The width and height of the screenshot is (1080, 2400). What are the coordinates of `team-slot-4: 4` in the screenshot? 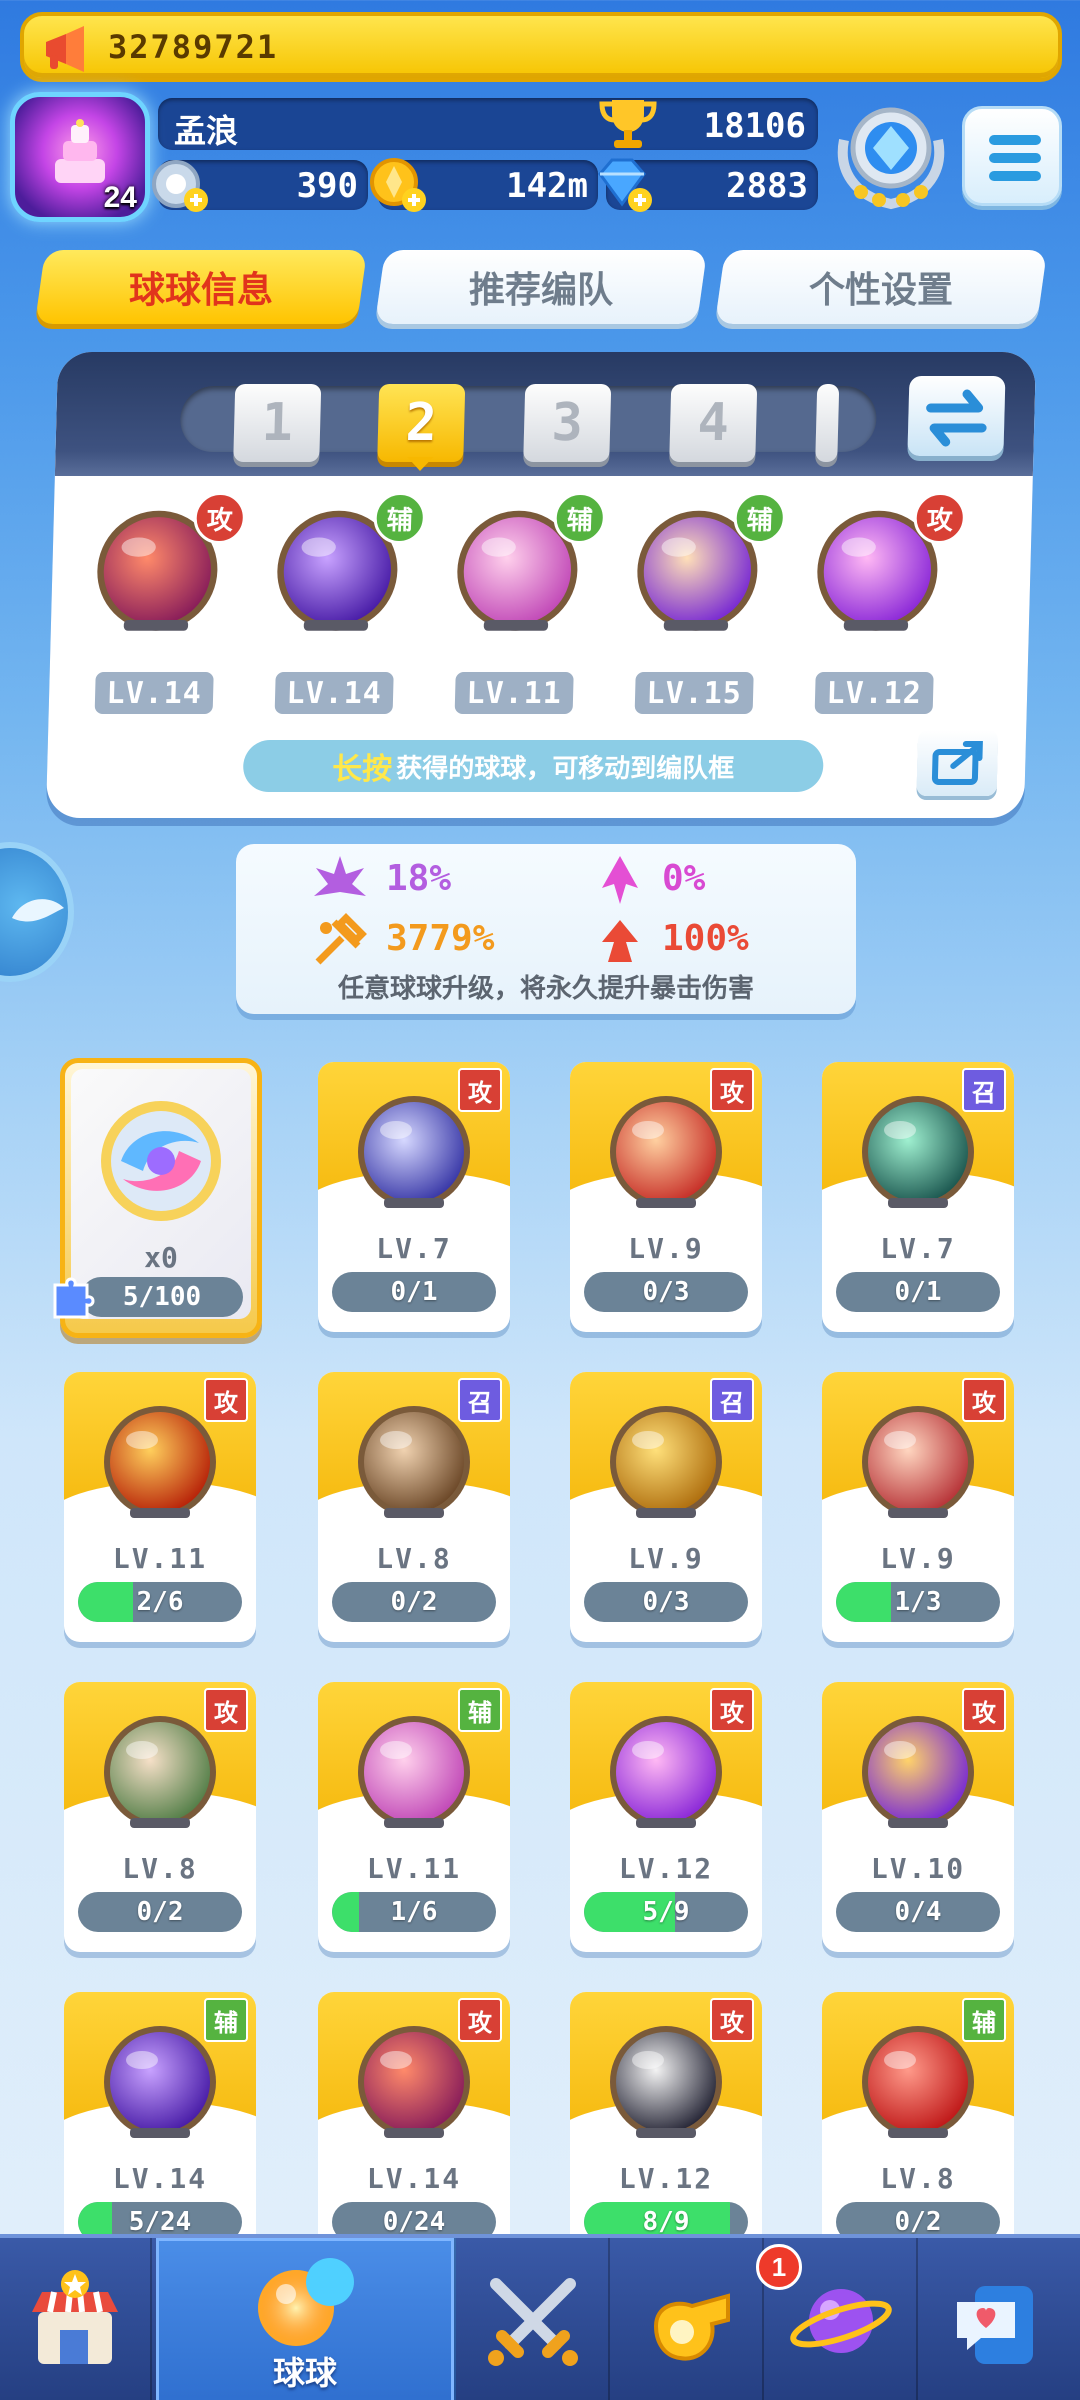 It's located at (713, 423).